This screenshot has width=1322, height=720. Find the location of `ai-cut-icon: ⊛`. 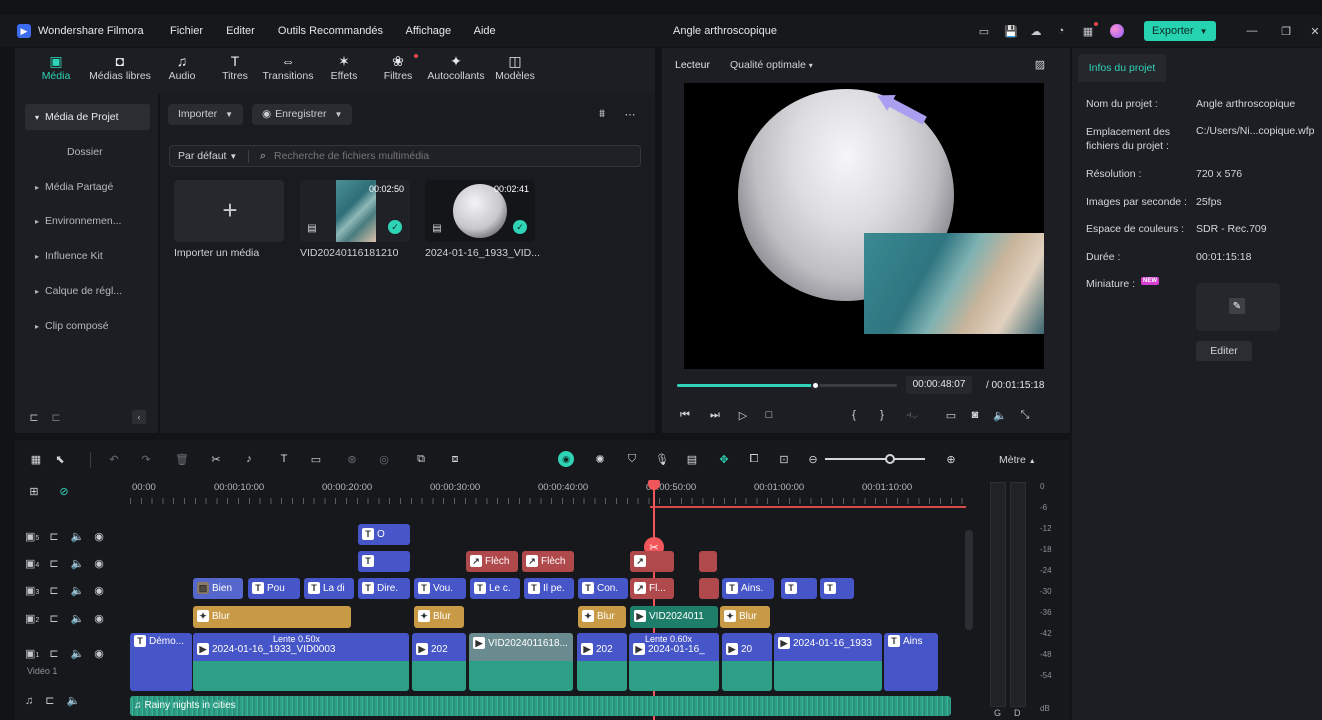

ai-cut-icon: ⊛ is located at coordinates (352, 459).